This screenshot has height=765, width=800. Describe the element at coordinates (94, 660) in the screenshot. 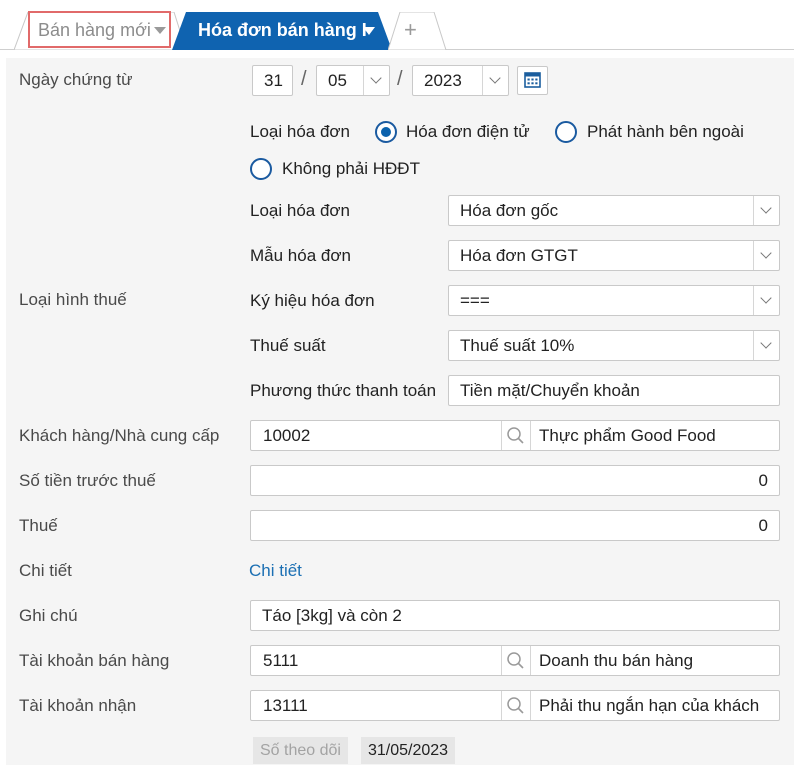

I see `sales-account-label: Tài khoản bán hàng` at that location.